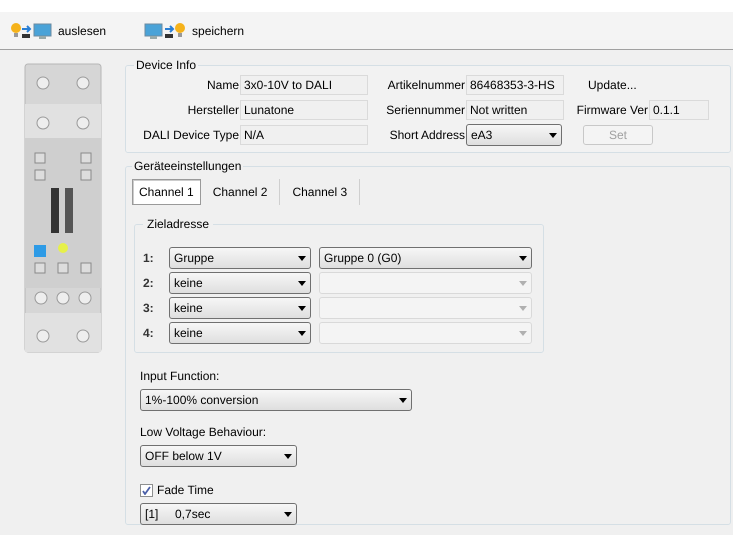  I want to click on dropdown: eA3, so click(514, 135).